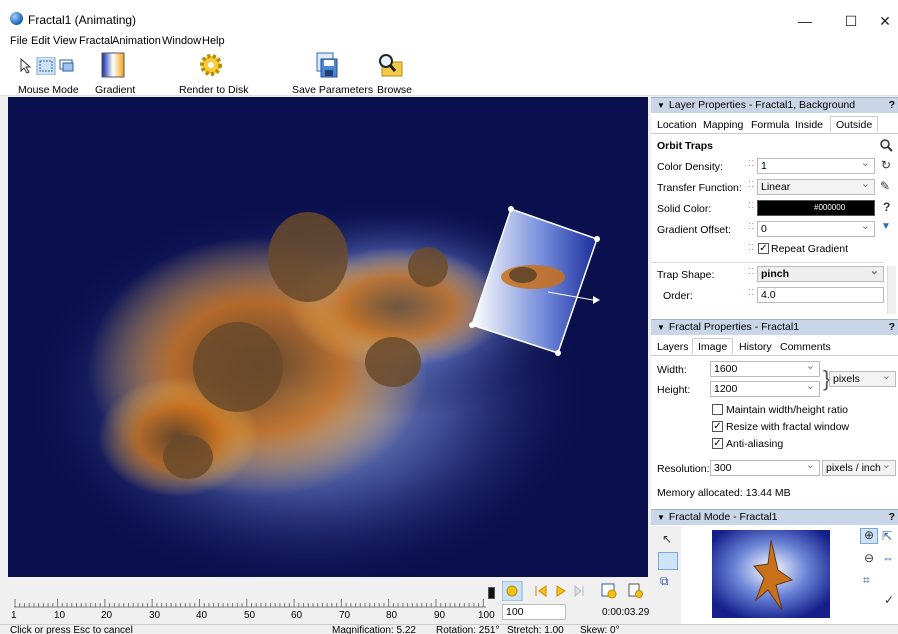 The width and height of the screenshot is (898, 634). Describe the element at coordinates (136, 41) in the screenshot. I see `menu-animation: Animation` at that location.